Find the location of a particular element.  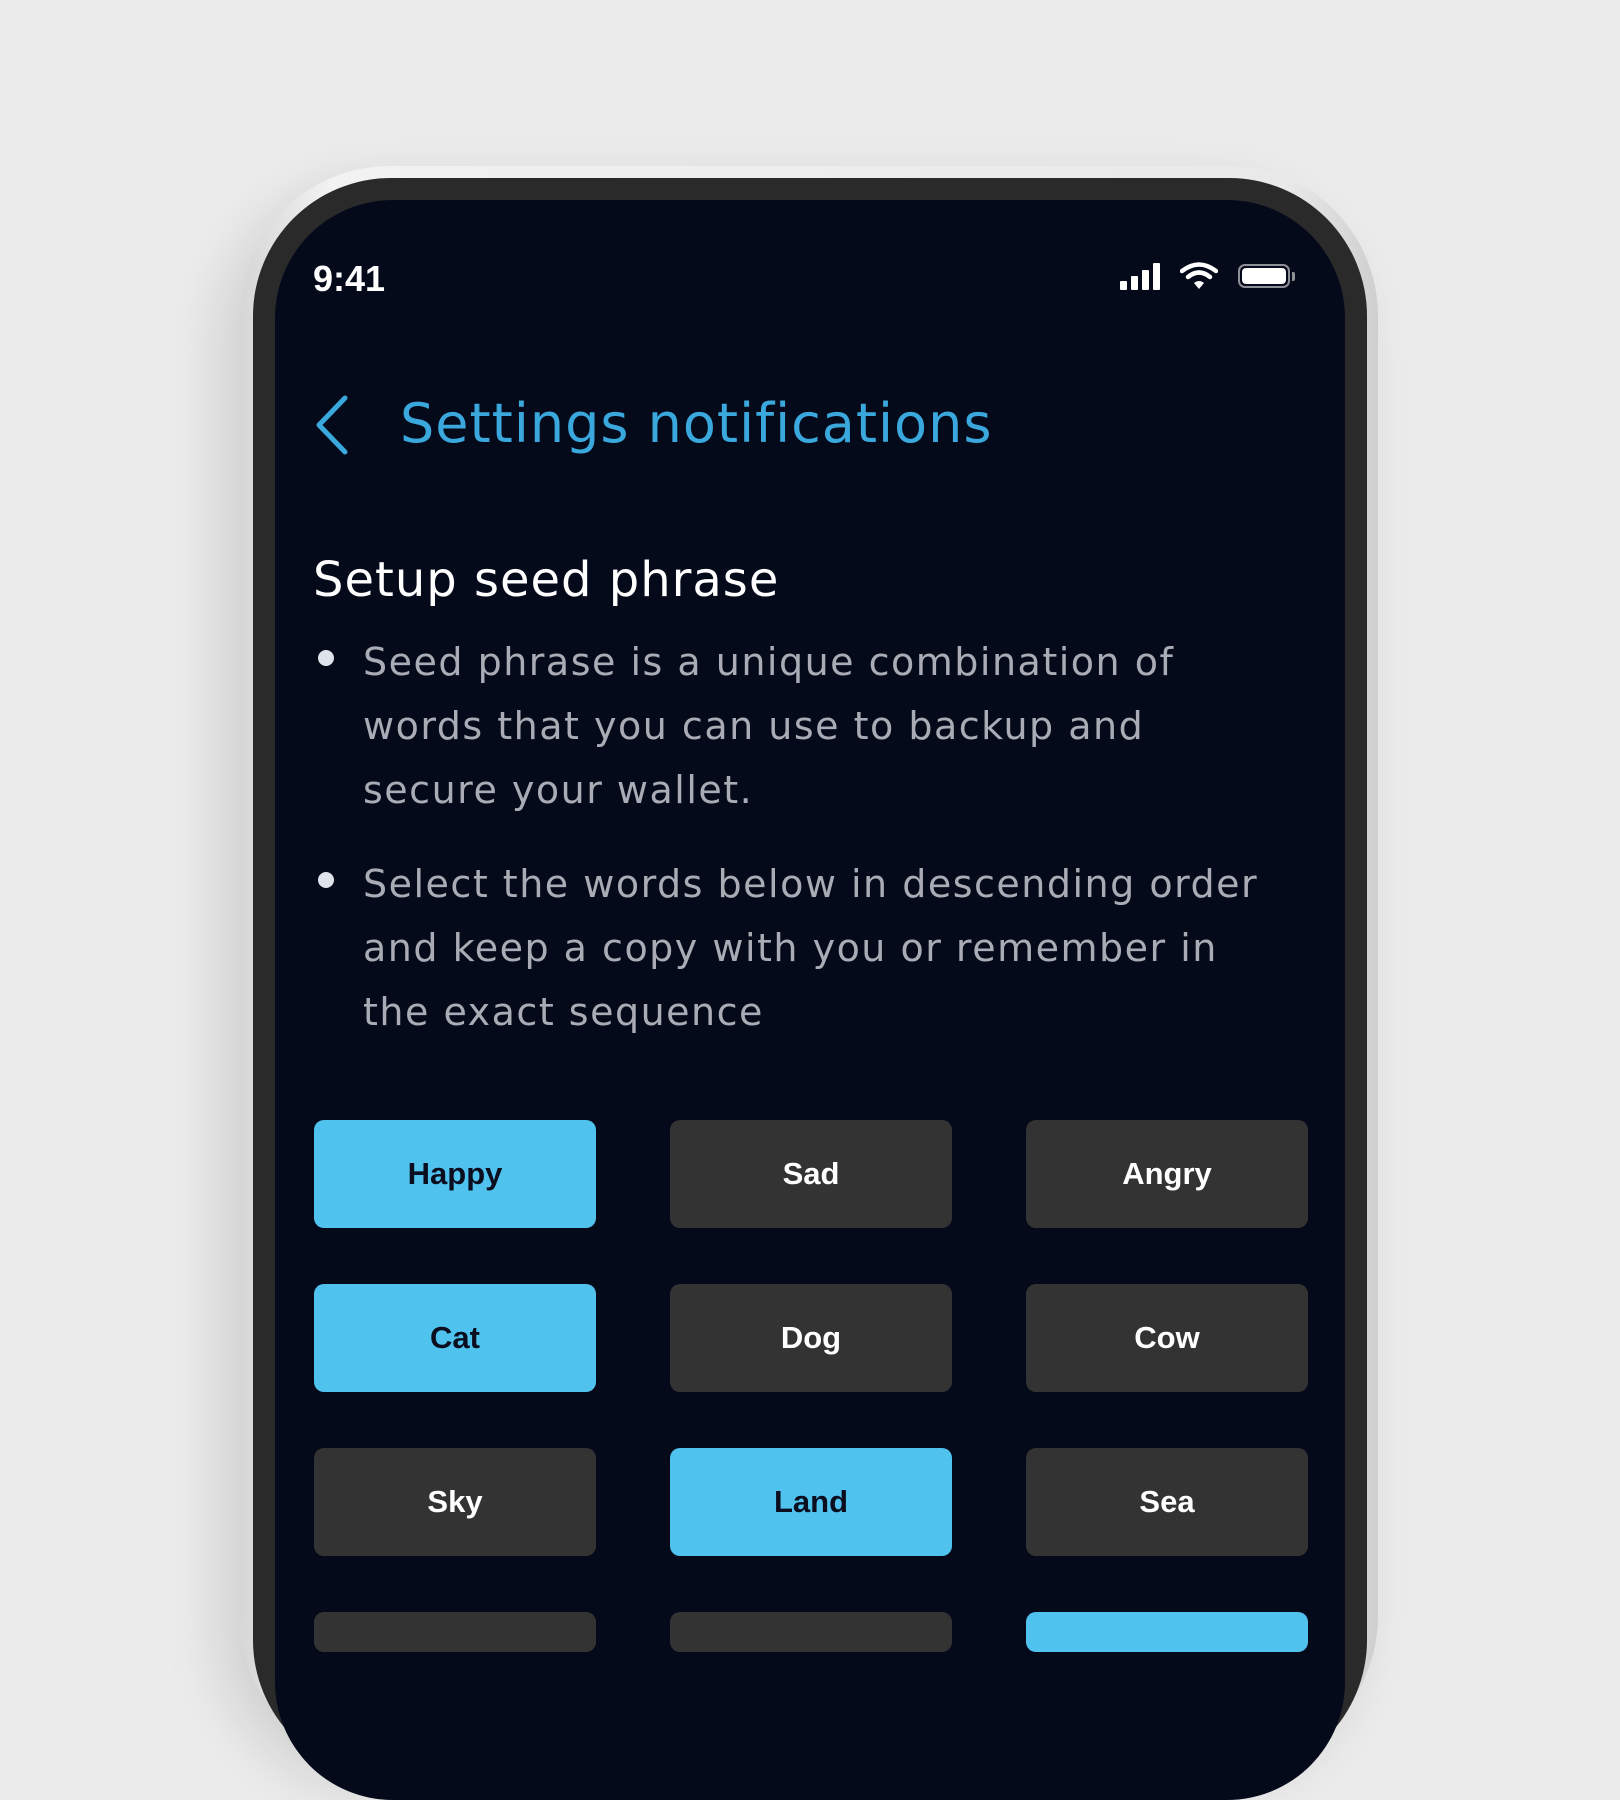

cellular-signal-icon is located at coordinates (1140, 276).